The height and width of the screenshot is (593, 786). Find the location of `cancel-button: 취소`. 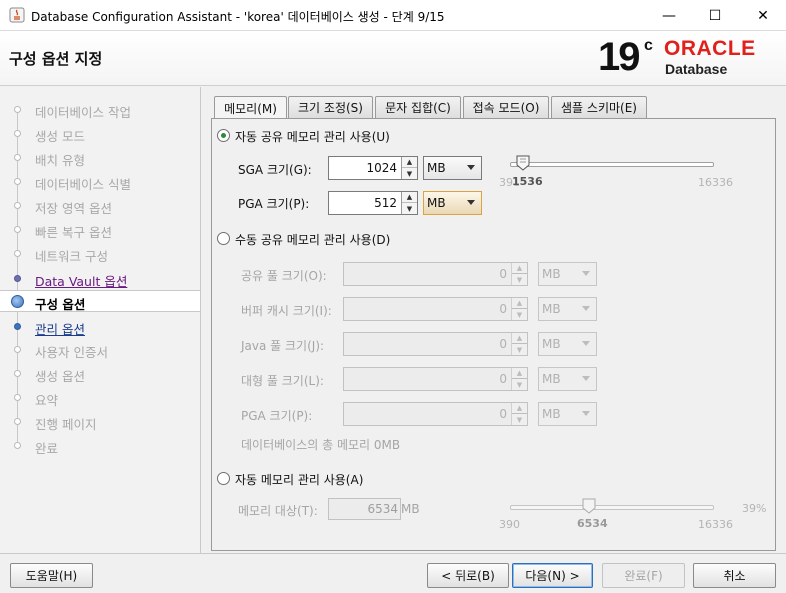

cancel-button: 취소 is located at coordinates (734, 575).